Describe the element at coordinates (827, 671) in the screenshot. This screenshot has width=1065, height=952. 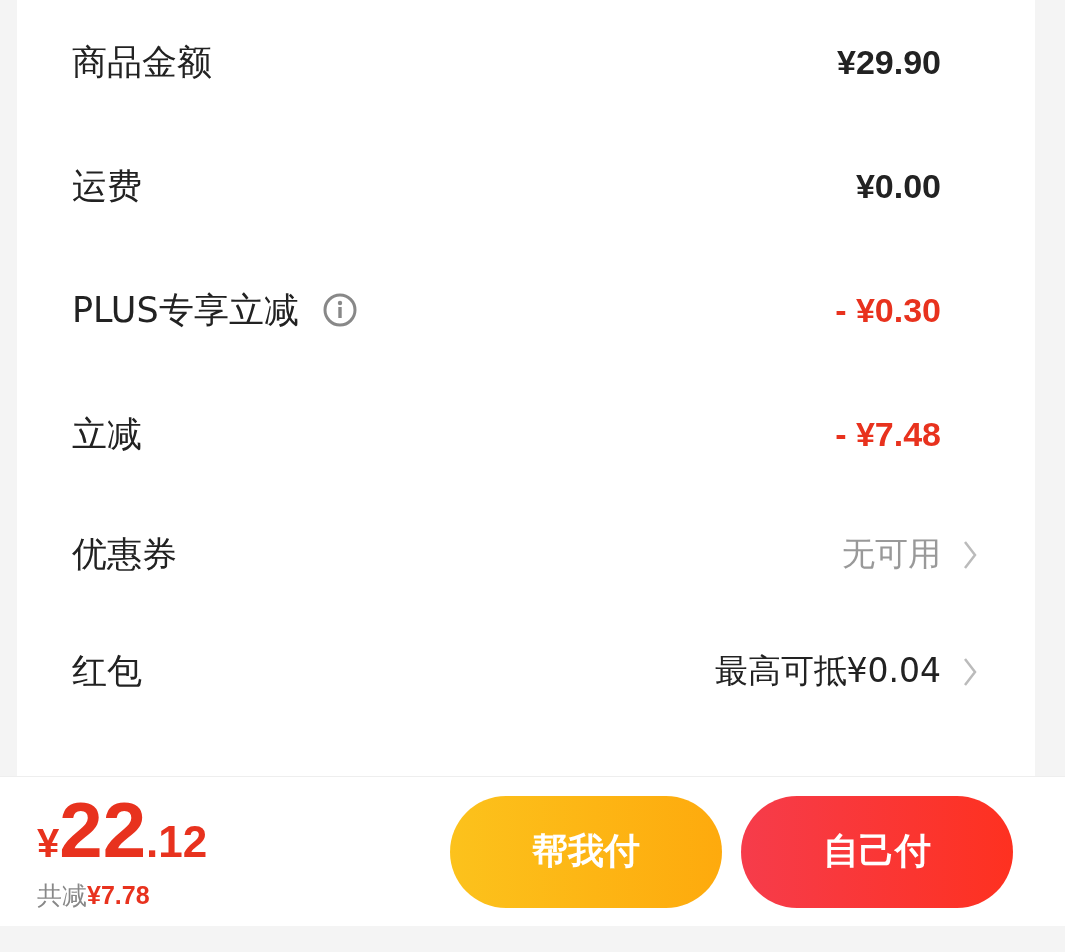
I see `fee-value: 最高可抵¥0.04` at that location.